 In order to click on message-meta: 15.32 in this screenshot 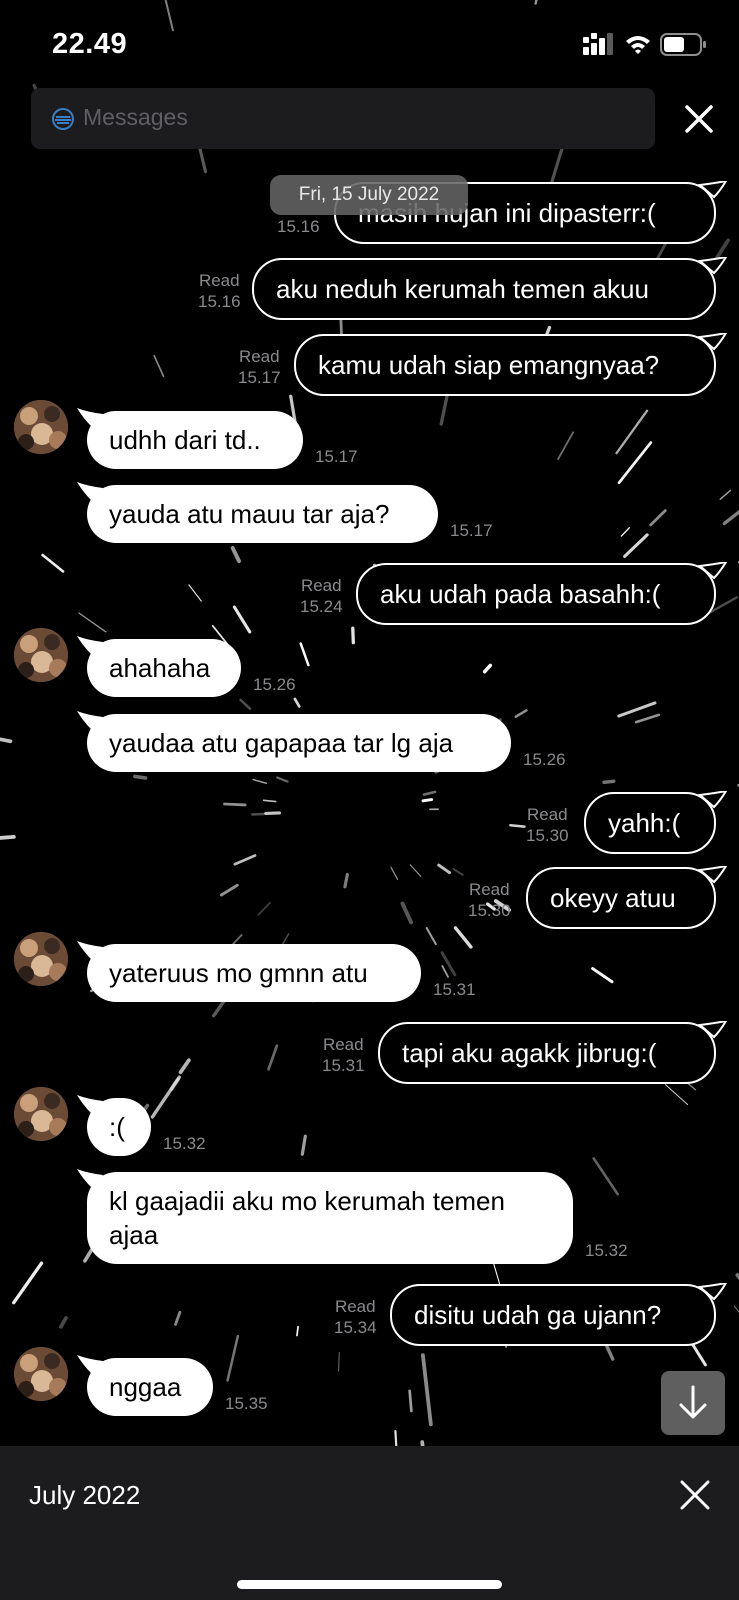, I will do `click(184, 1143)`.